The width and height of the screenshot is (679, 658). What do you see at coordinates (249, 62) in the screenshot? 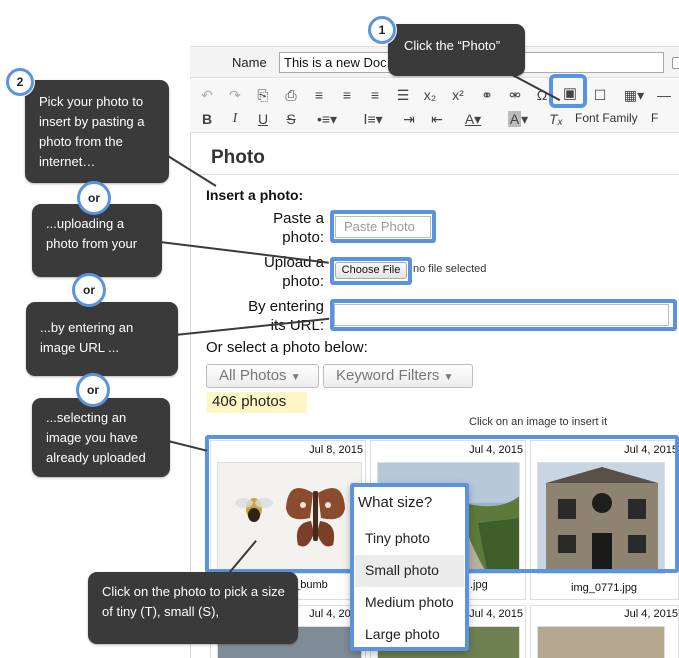
I see `name-label: Name` at bounding box center [249, 62].